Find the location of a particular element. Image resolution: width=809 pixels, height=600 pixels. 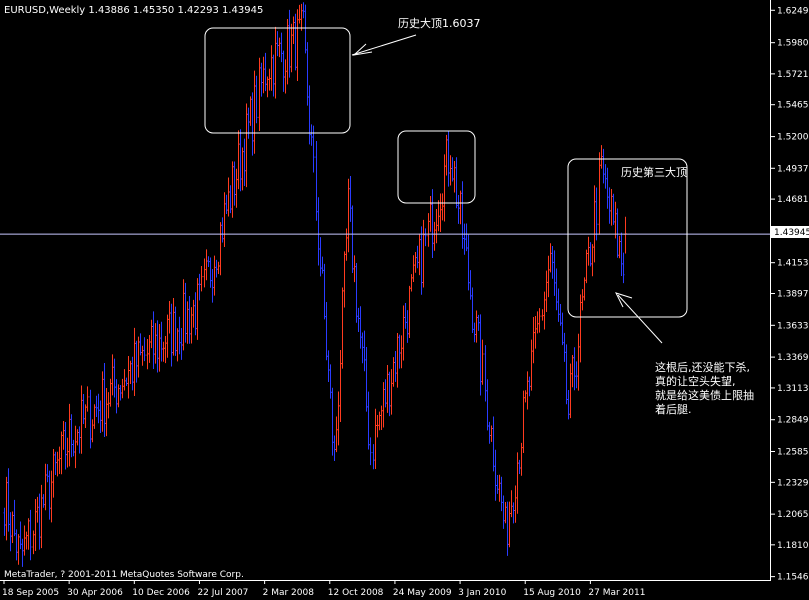

price-tick-label: 1.59800 is located at coordinates (793, 44).